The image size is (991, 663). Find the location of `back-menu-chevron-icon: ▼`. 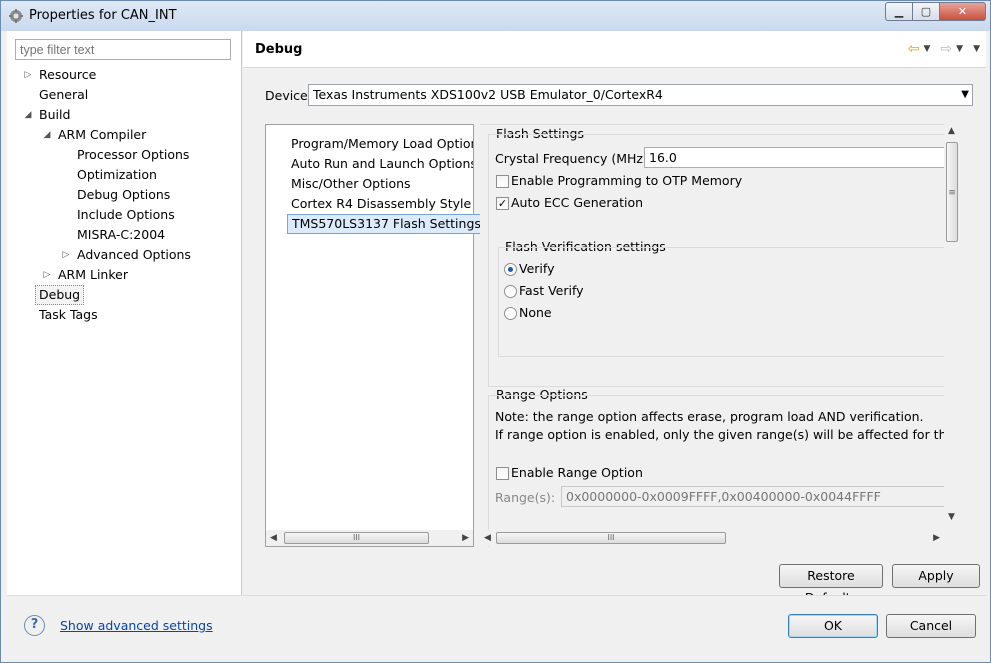

back-menu-chevron-icon: ▼ is located at coordinates (927, 49).